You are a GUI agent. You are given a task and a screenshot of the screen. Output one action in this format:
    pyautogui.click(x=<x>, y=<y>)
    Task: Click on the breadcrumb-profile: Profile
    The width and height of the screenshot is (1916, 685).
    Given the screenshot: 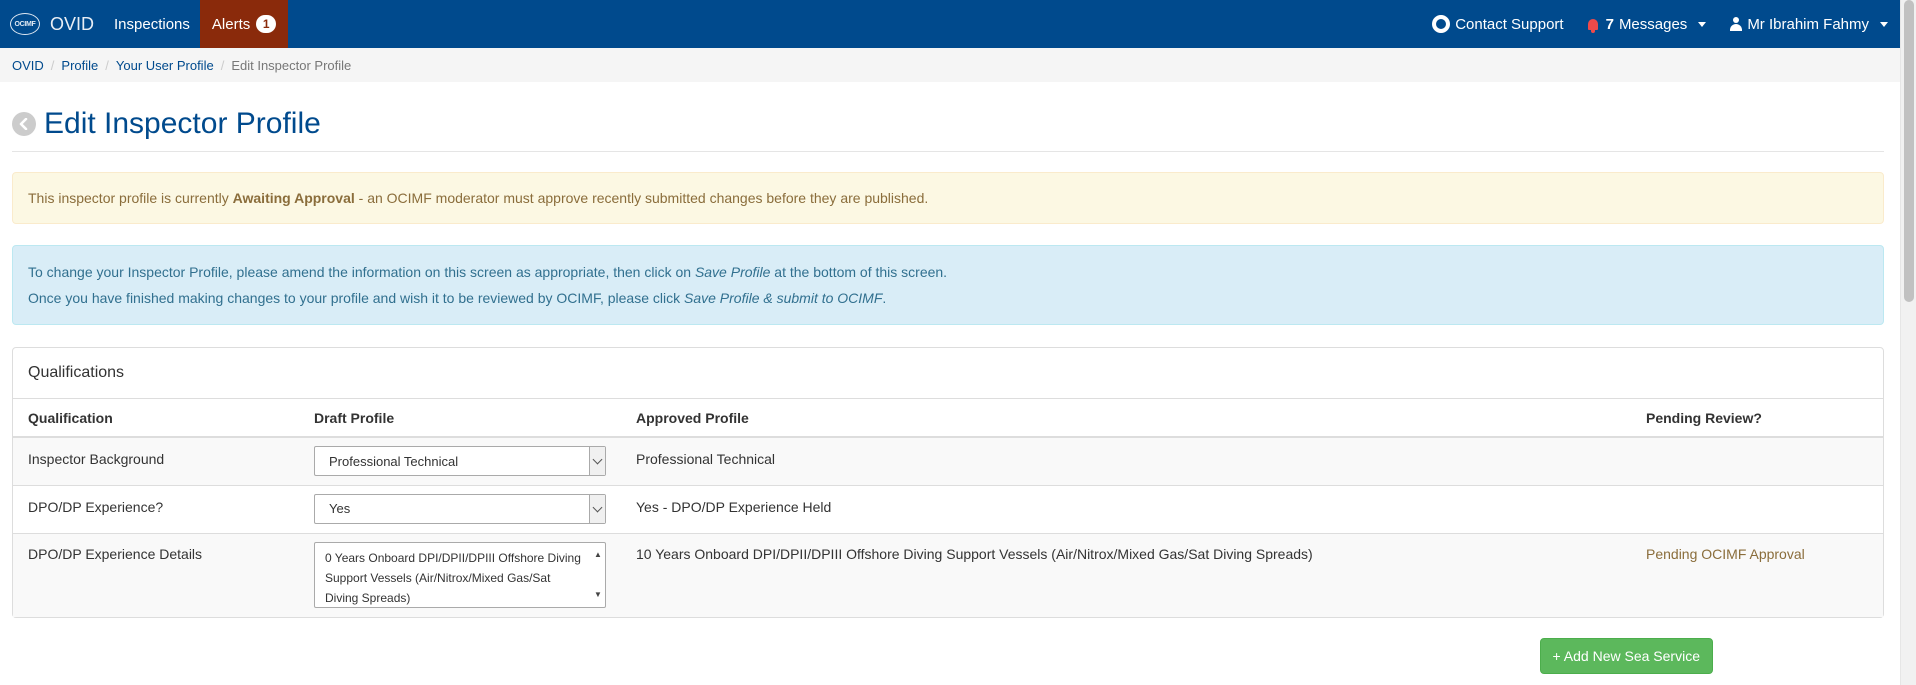 What is the action you would take?
    pyautogui.click(x=79, y=65)
    